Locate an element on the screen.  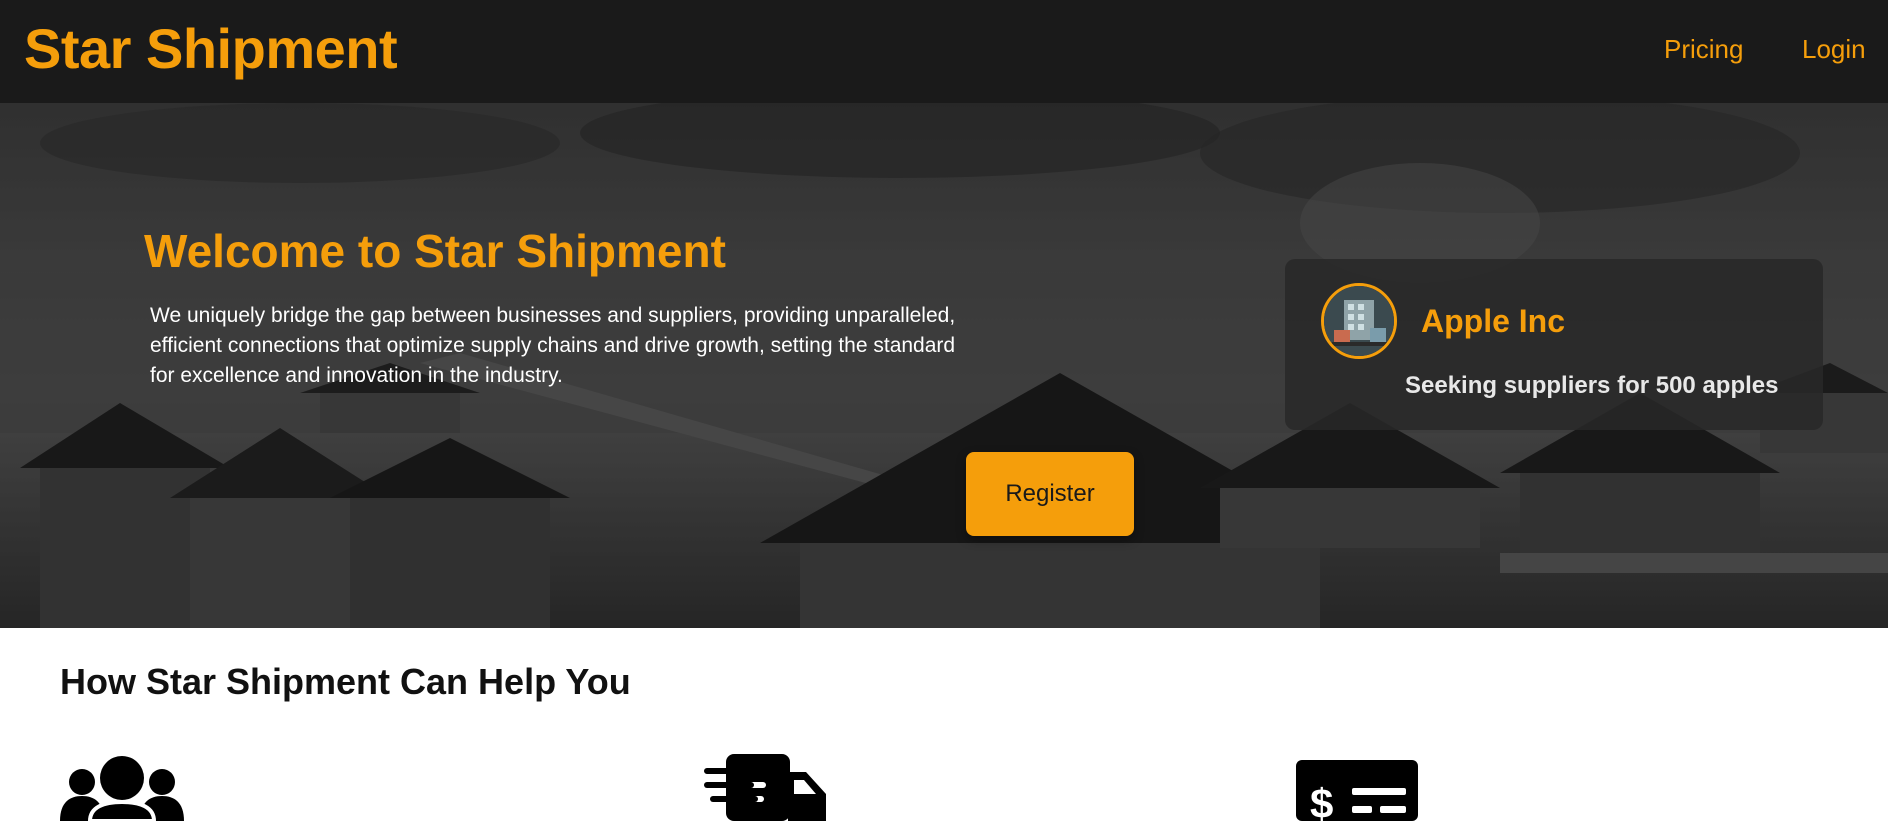
hero-title: Welcome to Star Shipment is located at coordinates (435, 251).